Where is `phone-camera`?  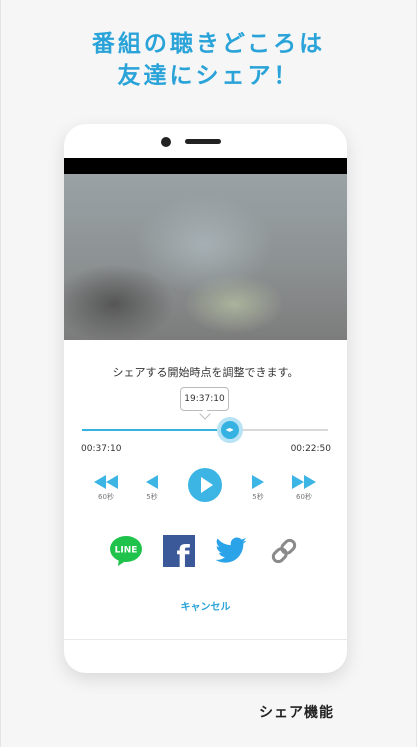 phone-camera is located at coordinates (166, 142).